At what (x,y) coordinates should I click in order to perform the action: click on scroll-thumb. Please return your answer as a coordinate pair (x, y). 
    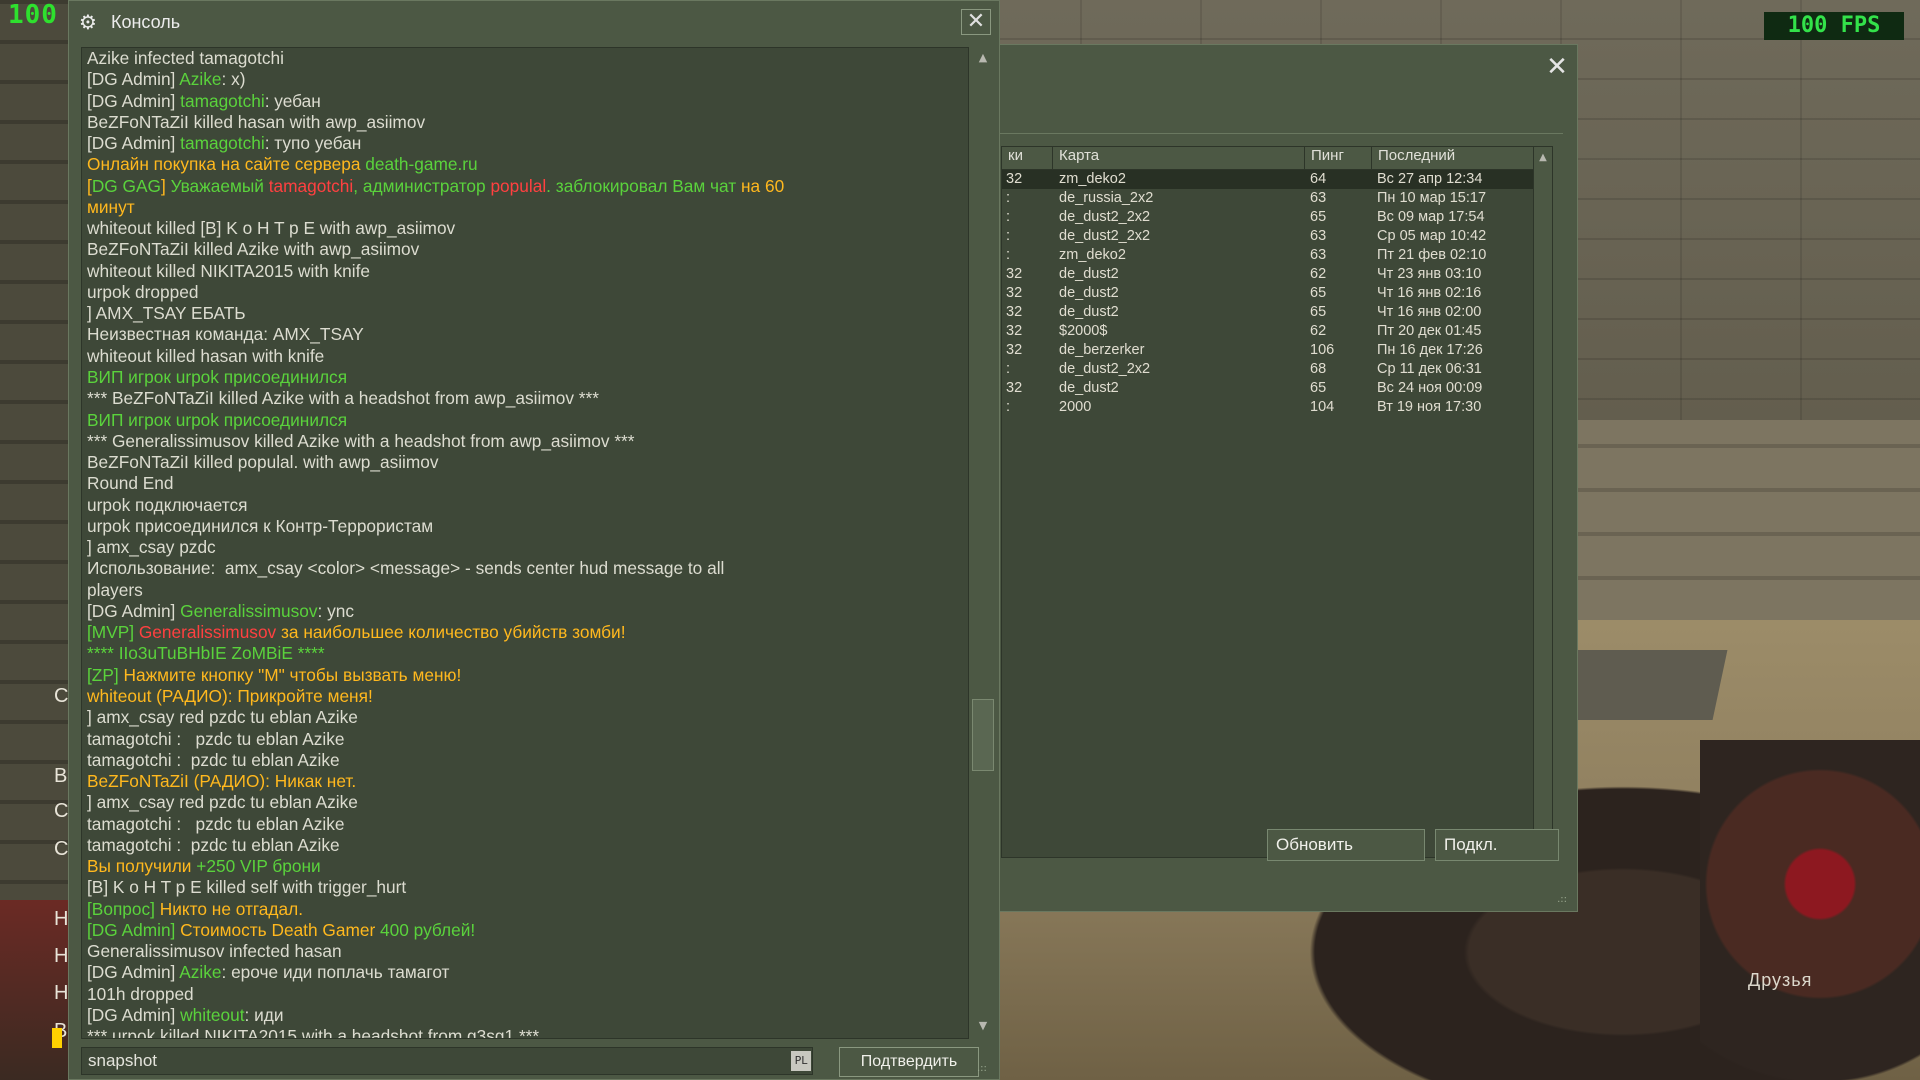
    Looking at the image, I should click on (983, 735).